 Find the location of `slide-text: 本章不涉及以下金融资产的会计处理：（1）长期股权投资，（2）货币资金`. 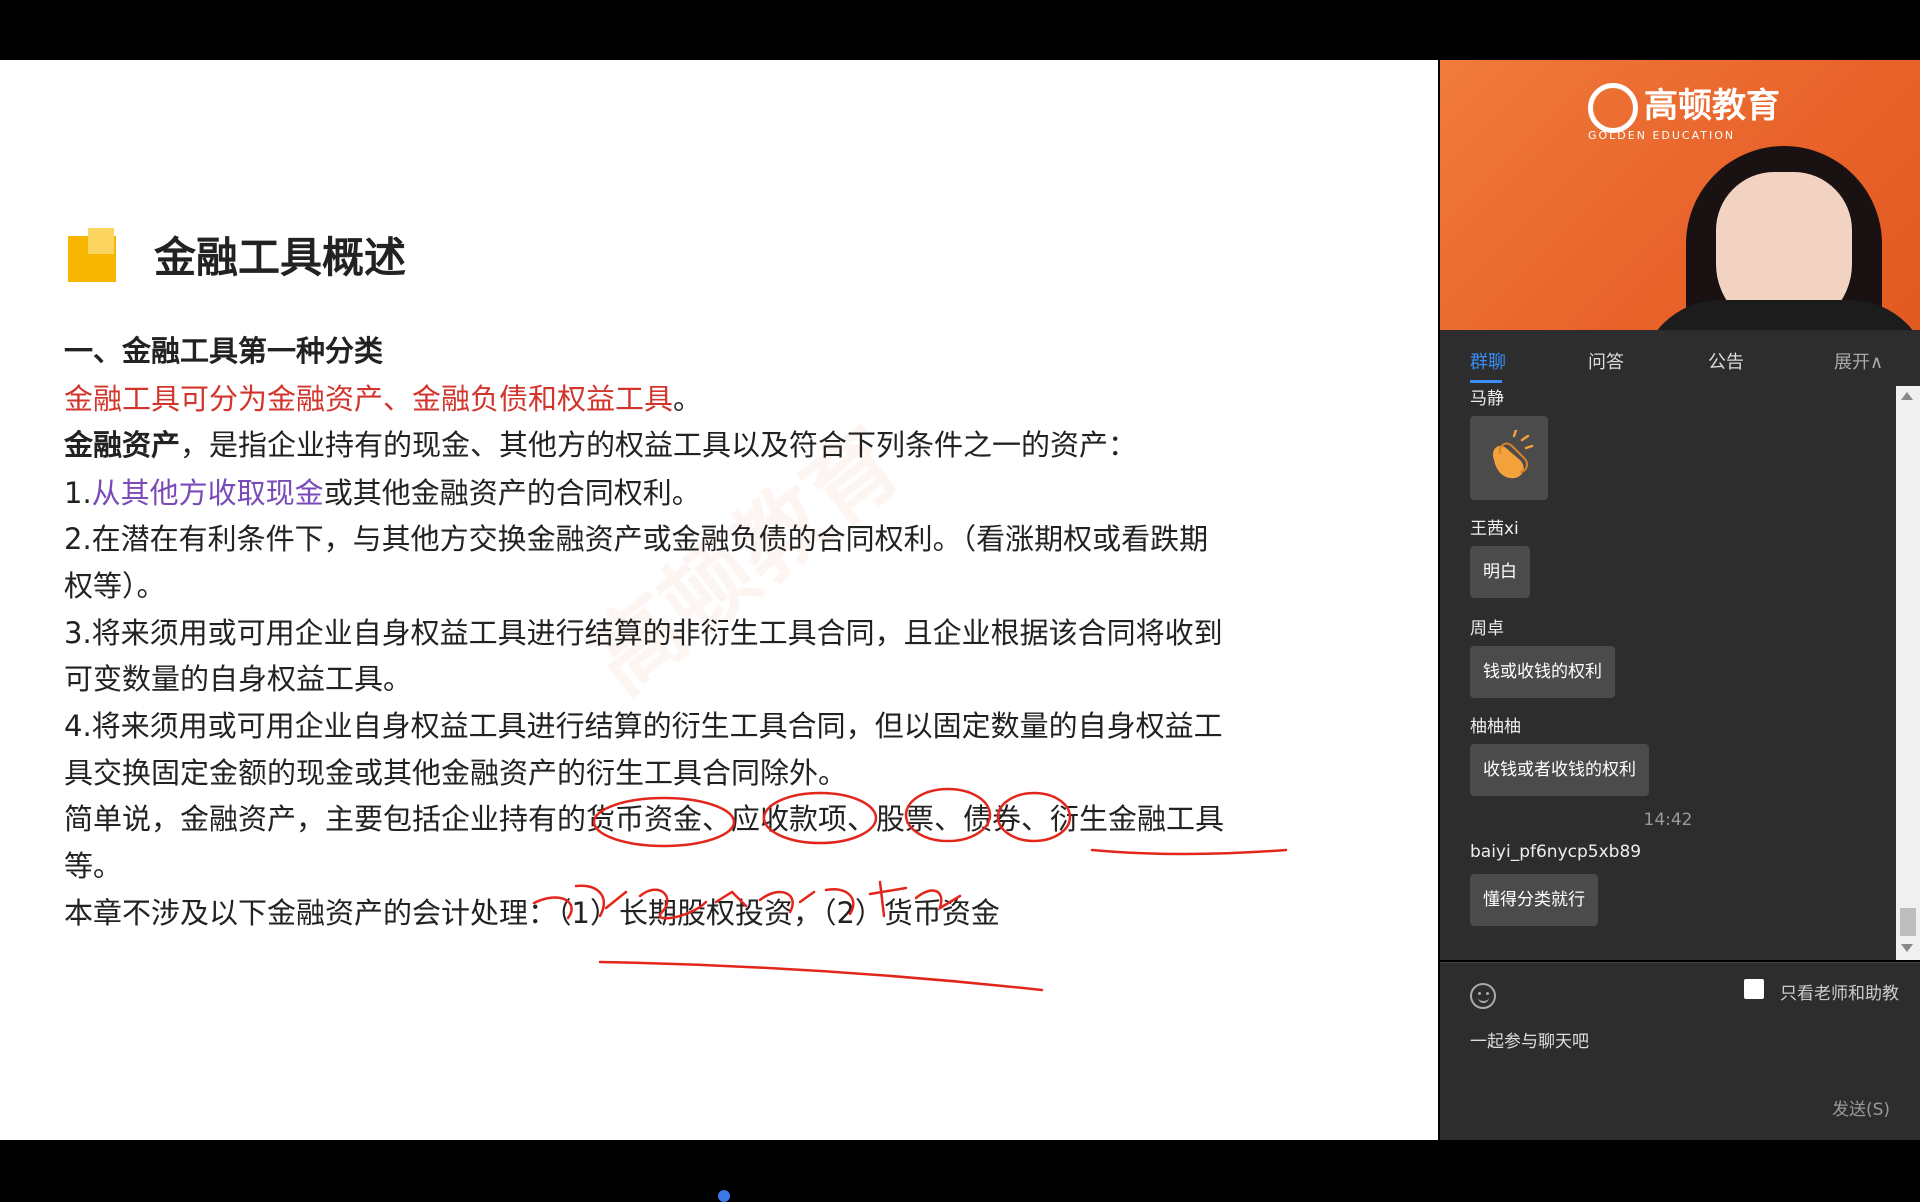

slide-text: 本章不涉及以下金融资产的会计处理：（1）长期股权投资，（2）货币资金 is located at coordinates (532, 913).